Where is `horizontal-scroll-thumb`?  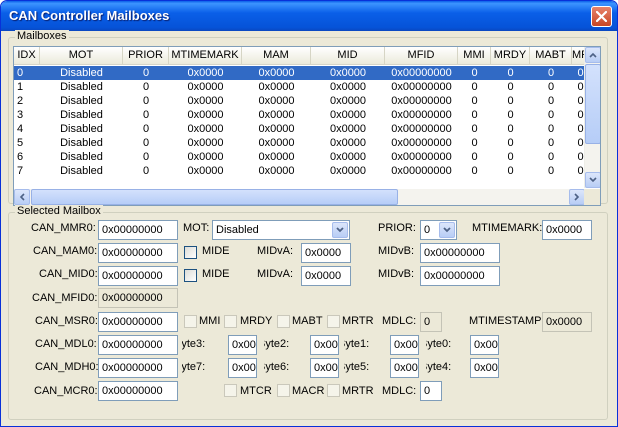 horizontal-scroll-thumb is located at coordinates (214, 197).